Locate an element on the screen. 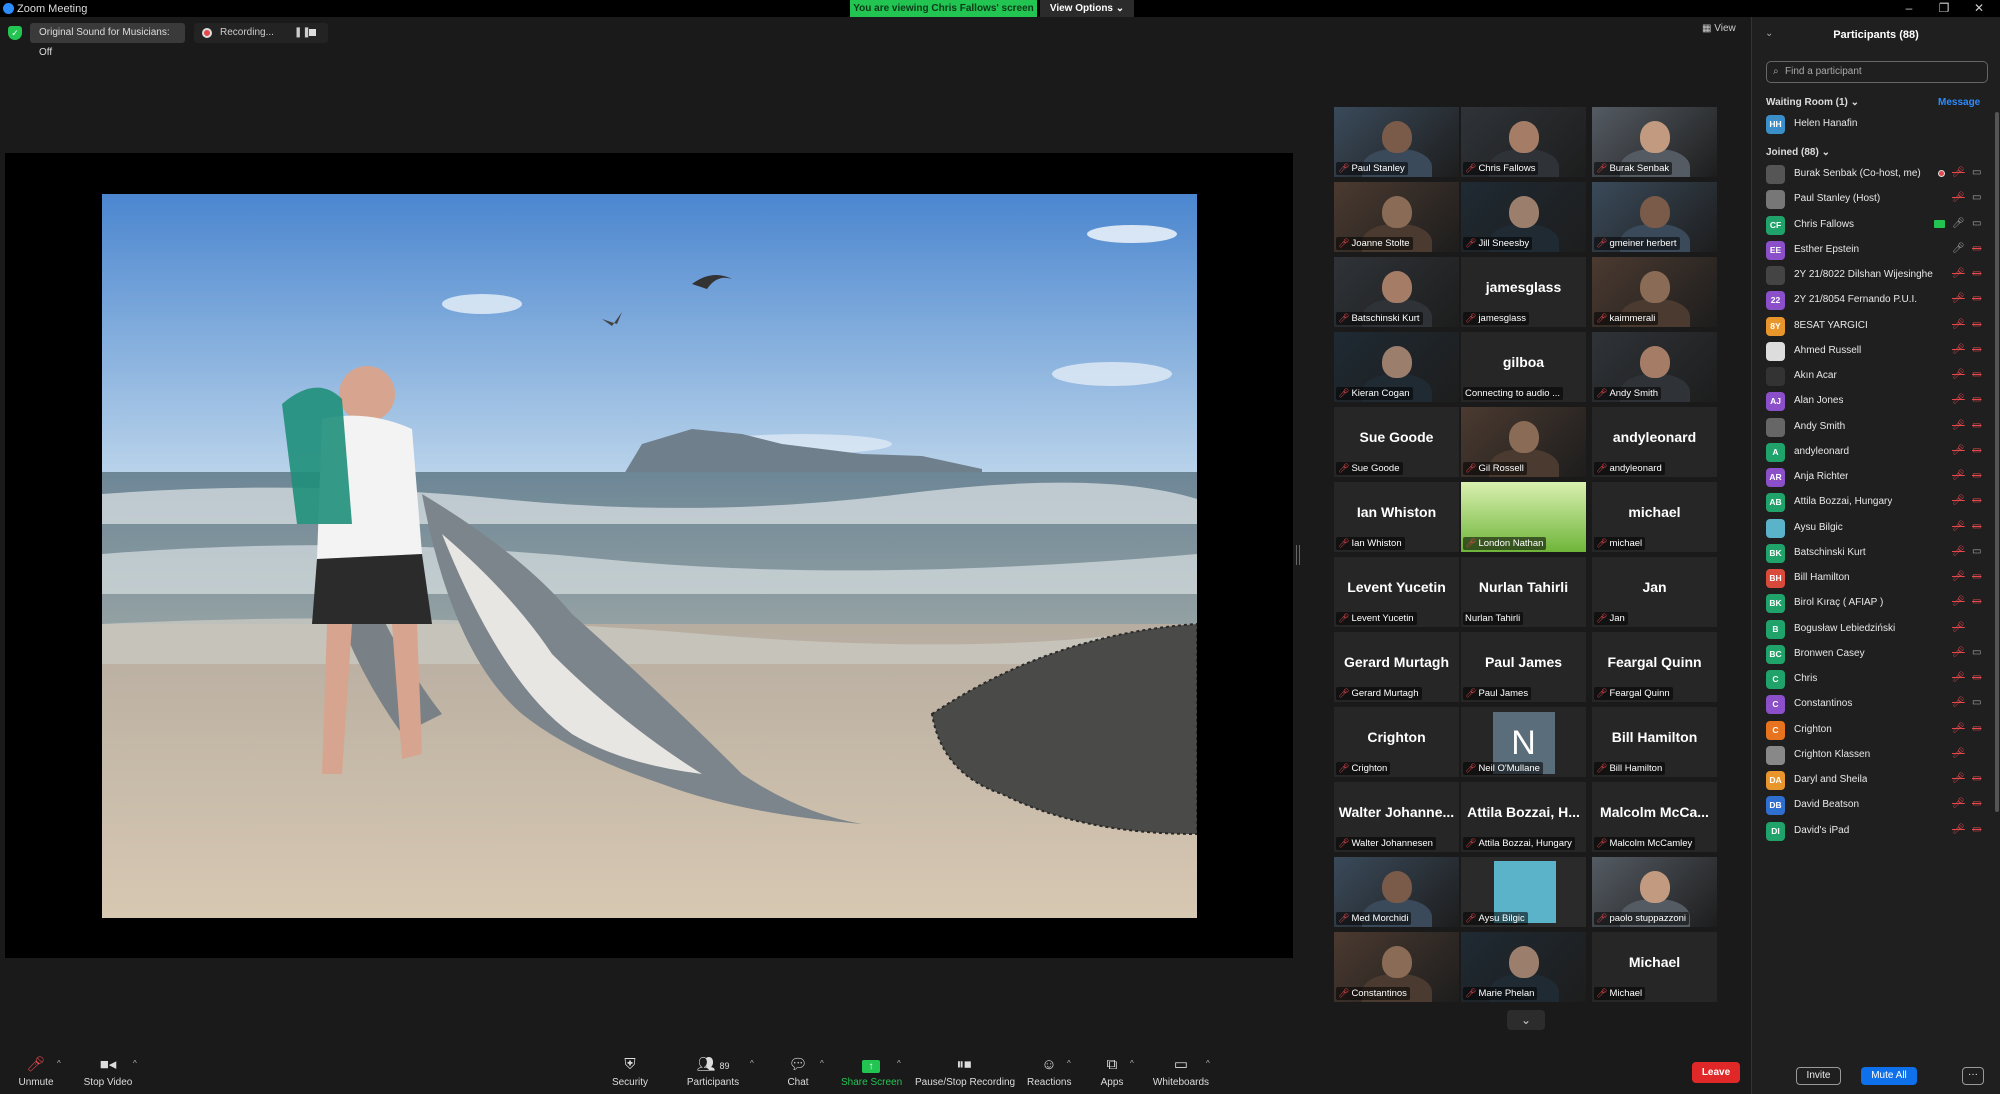 The width and height of the screenshot is (2000, 1094). video-tile: 🎤︎ Paul Stanley is located at coordinates (1396, 142).